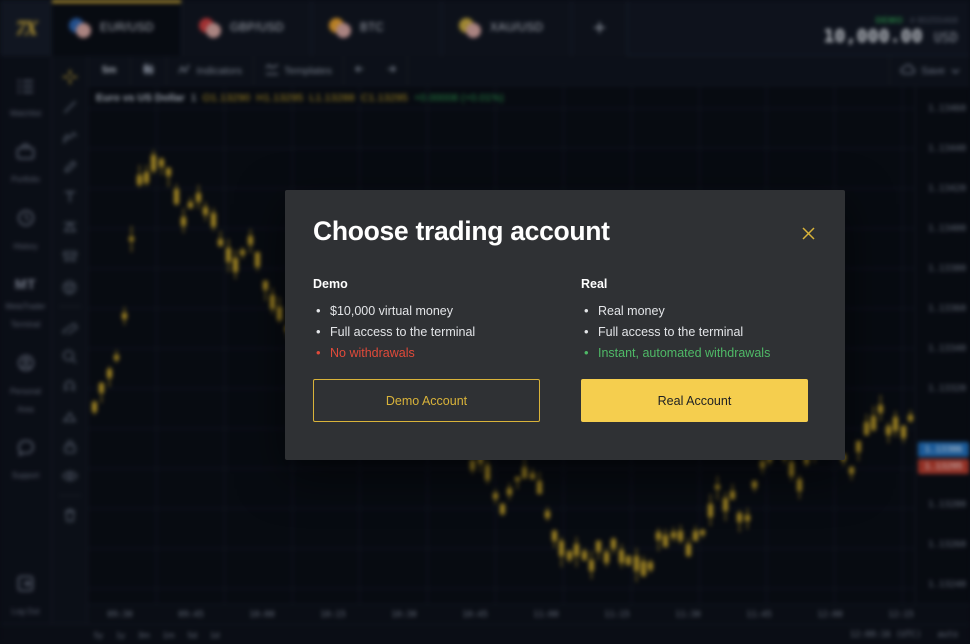 This screenshot has height=644, width=970. What do you see at coordinates (694, 400) in the screenshot?
I see `real-account-button: Real Account` at bounding box center [694, 400].